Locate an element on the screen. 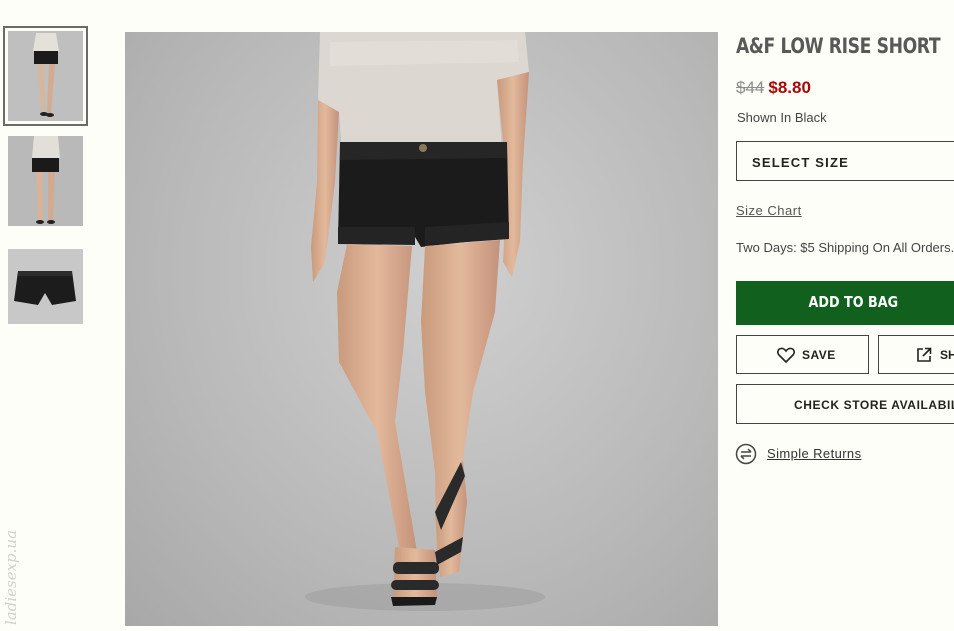  thumbnail-back-view is located at coordinates (45, 181).